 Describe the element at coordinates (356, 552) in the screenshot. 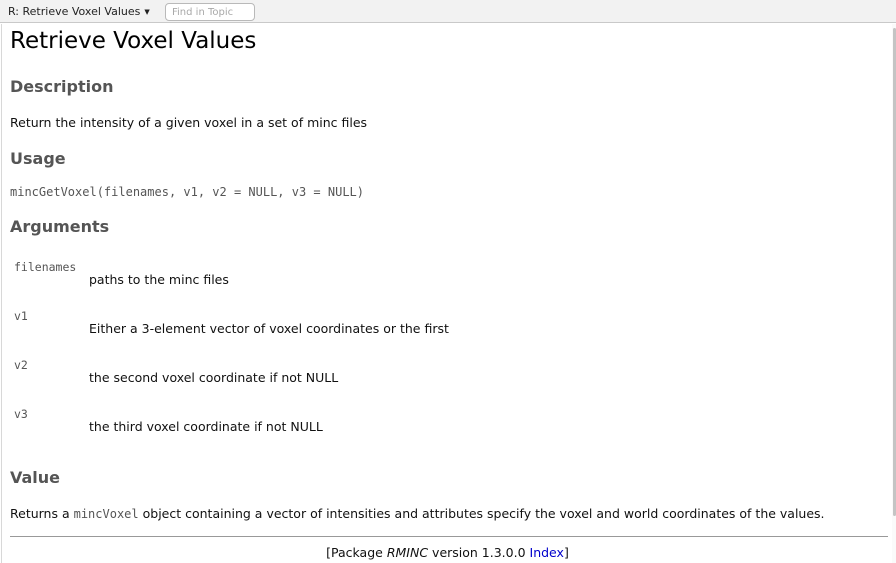

I see `footer-open: [Package` at that location.